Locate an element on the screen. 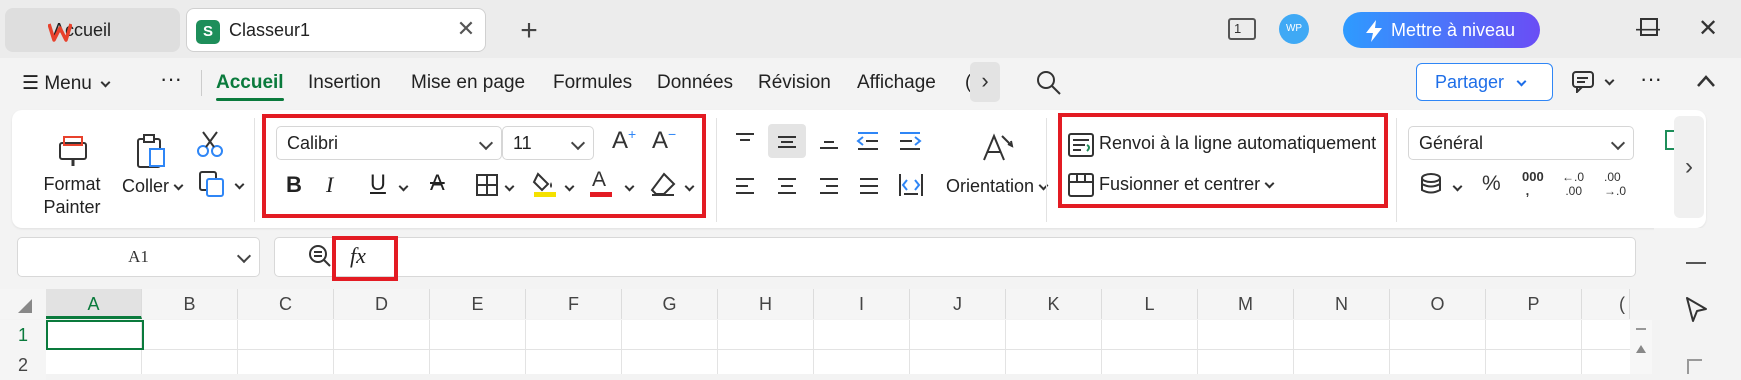 Image resolution: width=1741 pixels, height=380 pixels. formula-input is located at coordinates (955, 257).